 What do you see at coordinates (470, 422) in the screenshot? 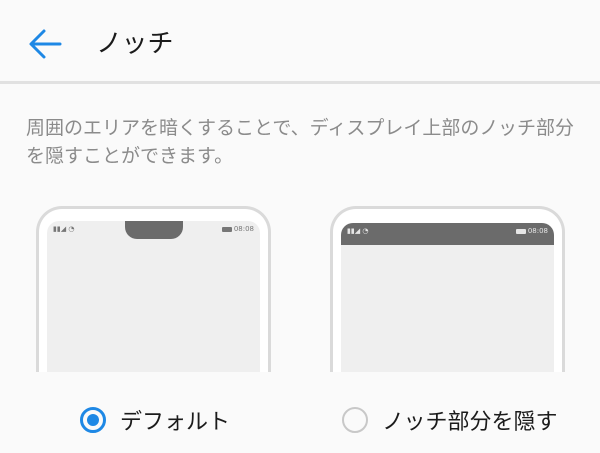
I see `option-hide-notch-label: ノッチ部分を隠す` at bounding box center [470, 422].